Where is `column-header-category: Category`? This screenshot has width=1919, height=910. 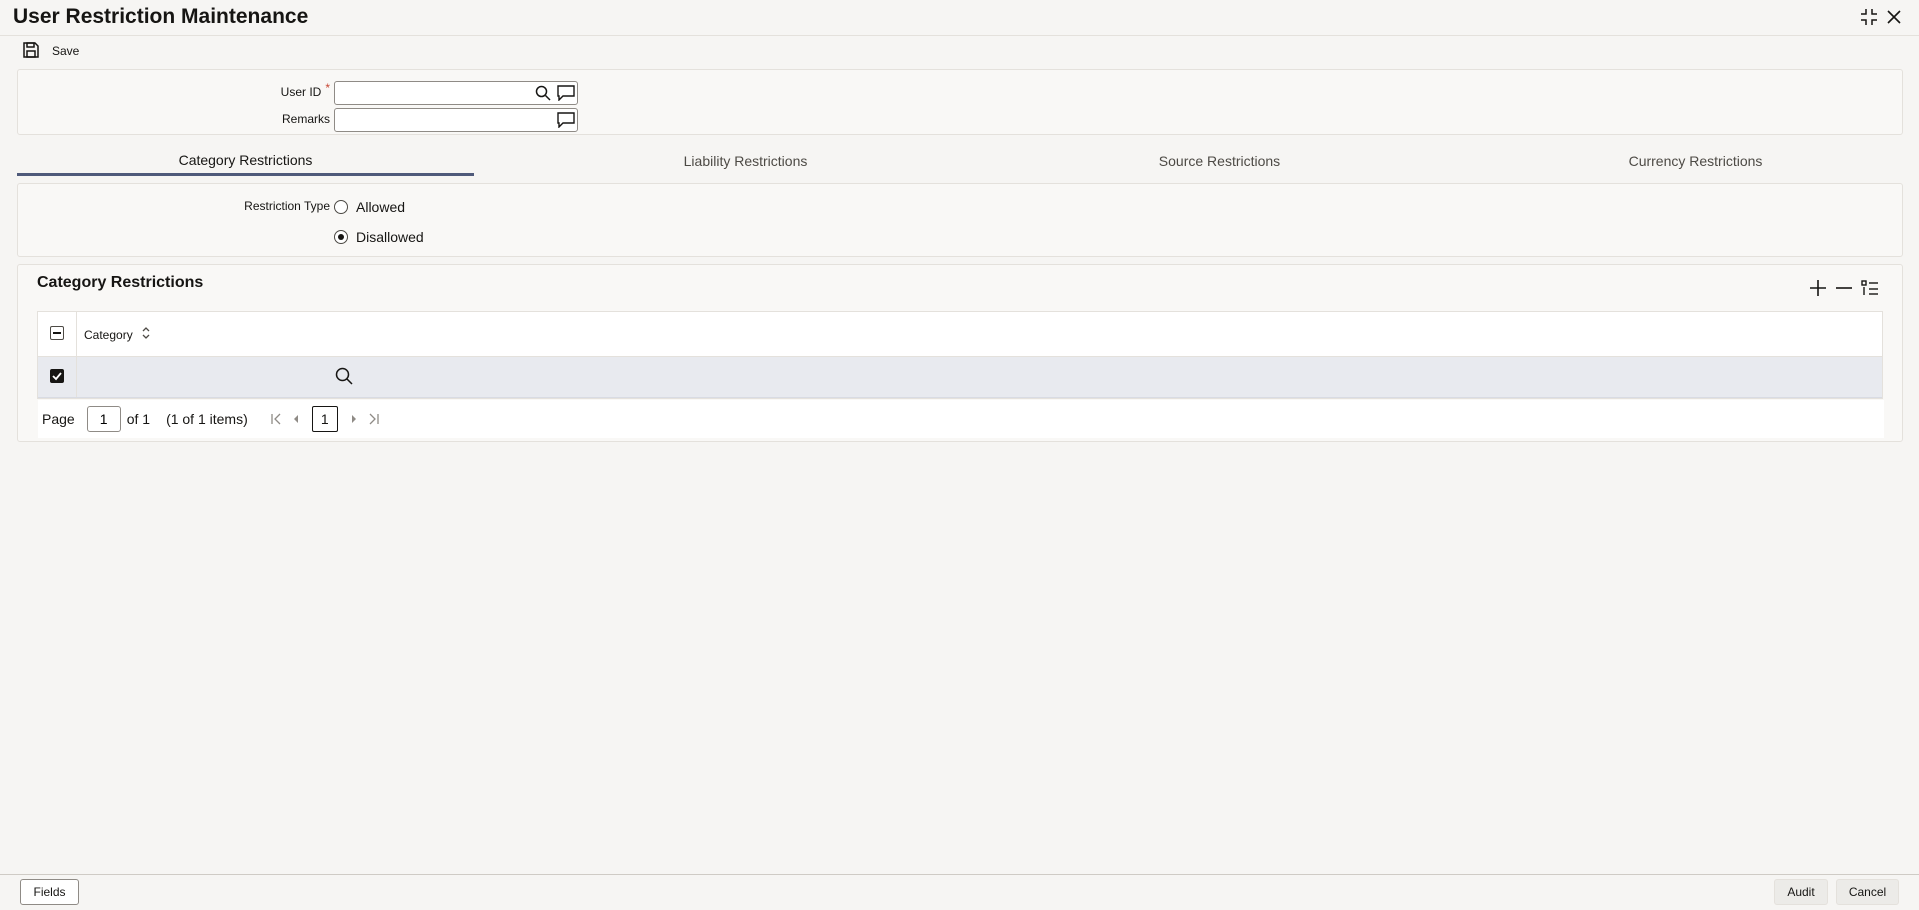
column-header-category: Category is located at coordinates (117, 334).